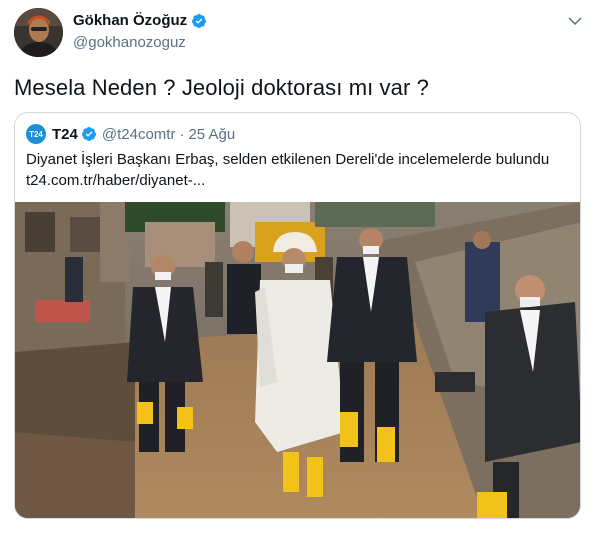 The image size is (603, 534). I want to click on quoted-author-handle: @t24comtr, so click(139, 134).